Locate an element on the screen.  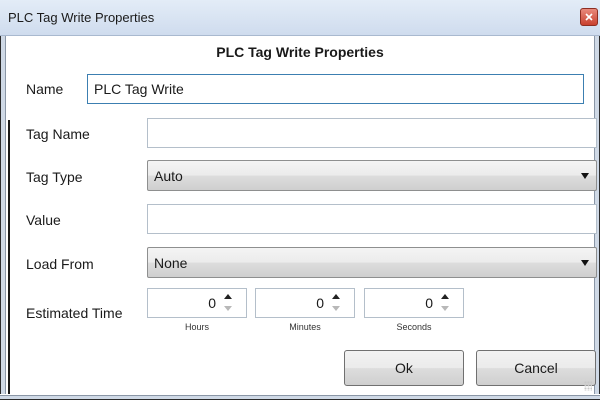
title-bar: PLC Tag Write Properties is located at coordinates (300, 18).